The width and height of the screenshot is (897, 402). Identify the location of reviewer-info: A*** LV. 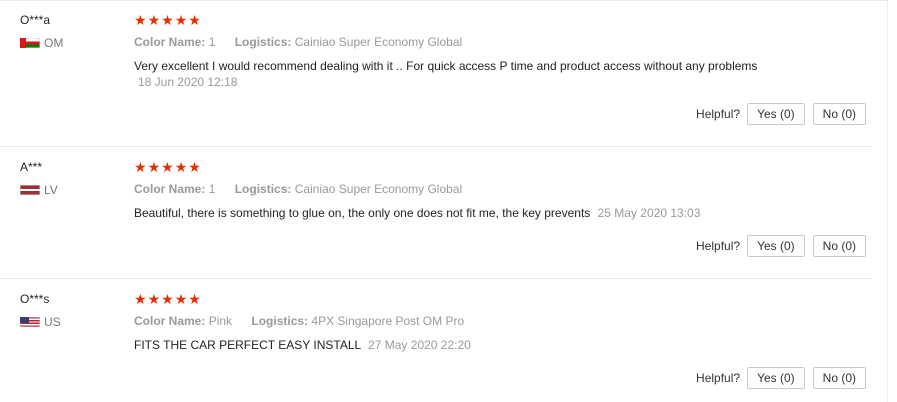
(70, 178).